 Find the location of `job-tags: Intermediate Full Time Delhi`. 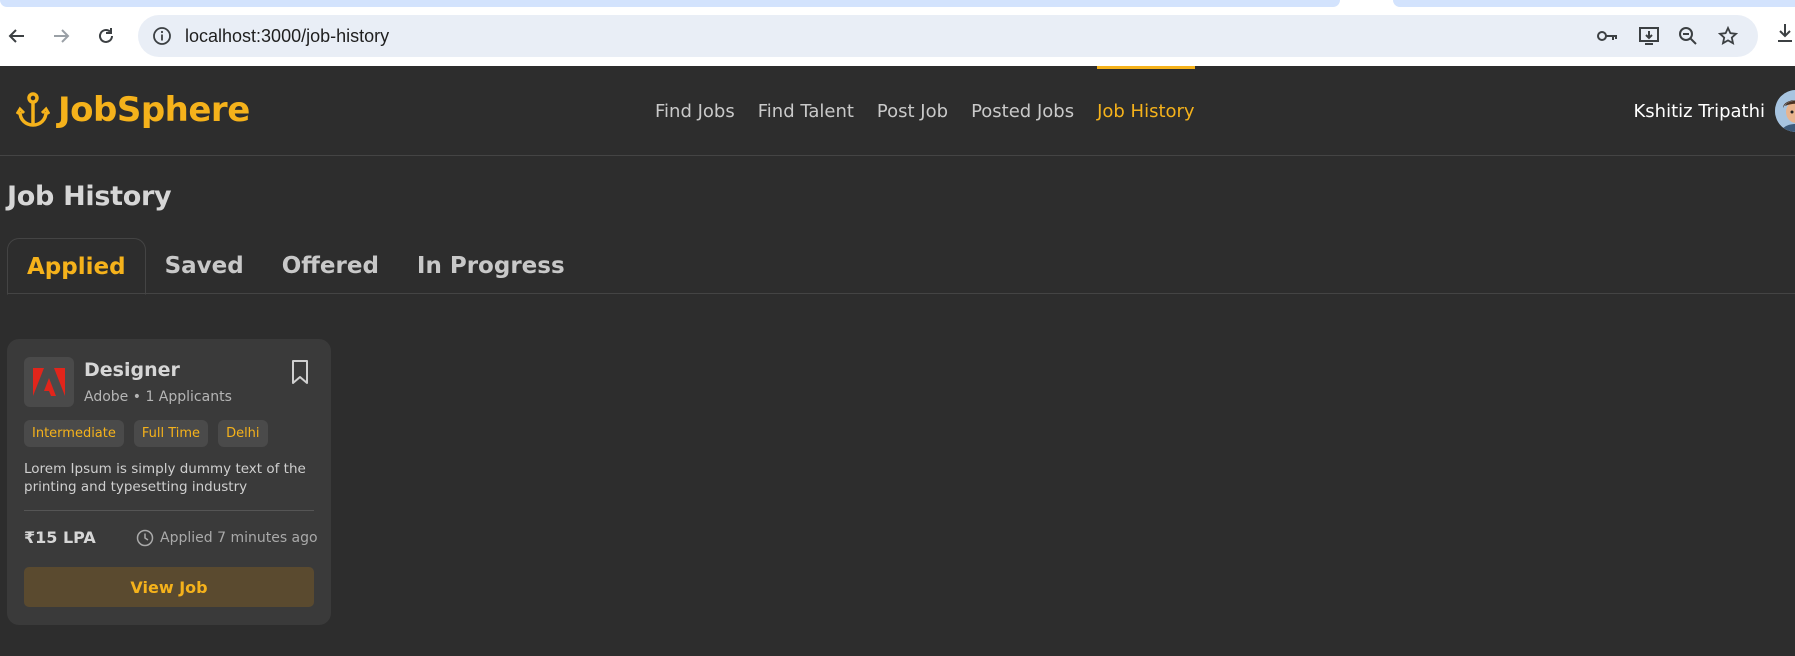

job-tags: Intermediate Full Time Delhi is located at coordinates (146, 433).